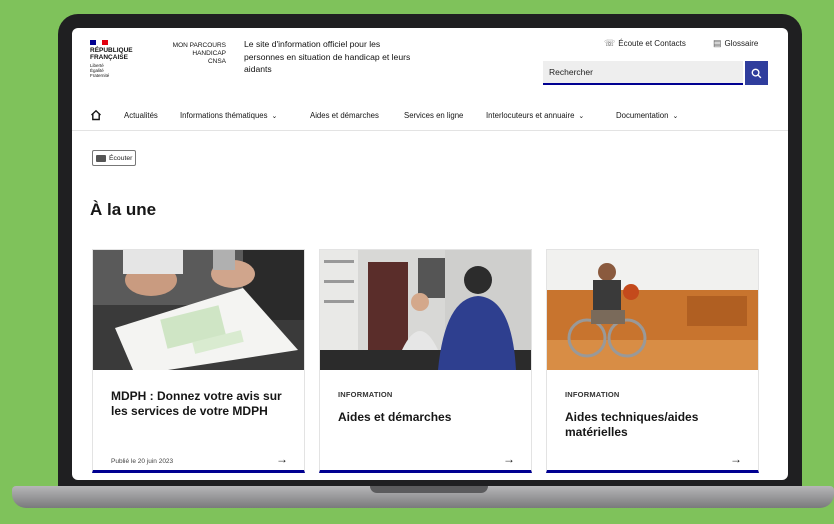  I want to click on contact-link: ☏ Écoute et Contacts, so click(645, 43).